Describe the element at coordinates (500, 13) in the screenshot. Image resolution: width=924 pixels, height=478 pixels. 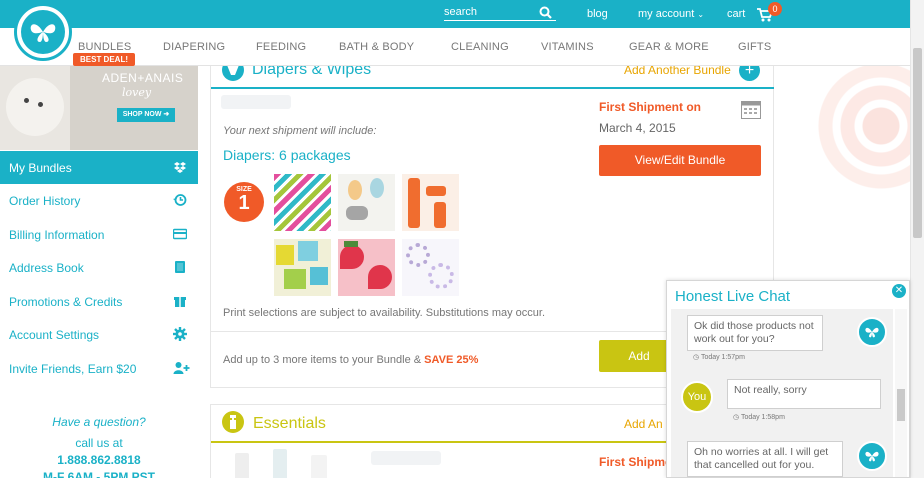
I see `search-input: search` at that location.